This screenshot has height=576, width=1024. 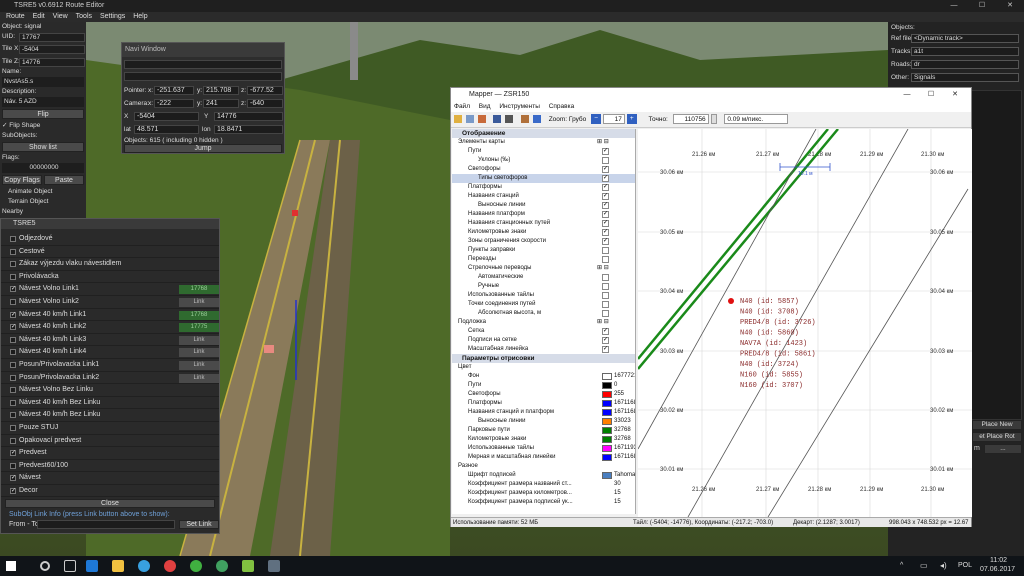 What do you see at coordinates (543, 430) in the screenshot?
I see `render-param-row: Парковые пути 32768` at bounding box center [543, 430].